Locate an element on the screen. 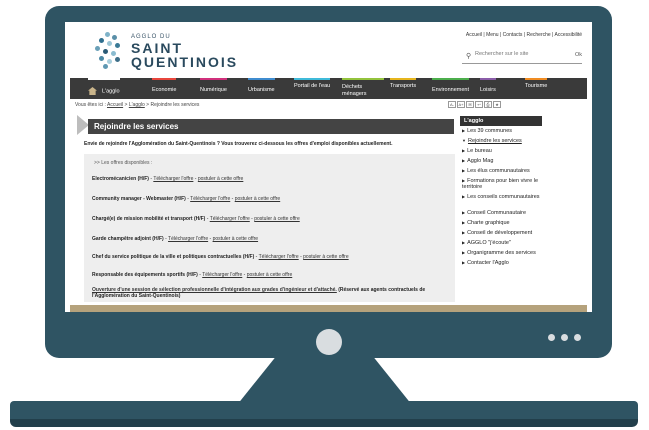 The width and height of the screenshot is (649, 430). nav-label: Loisirs is located at coordinates (488, 90).